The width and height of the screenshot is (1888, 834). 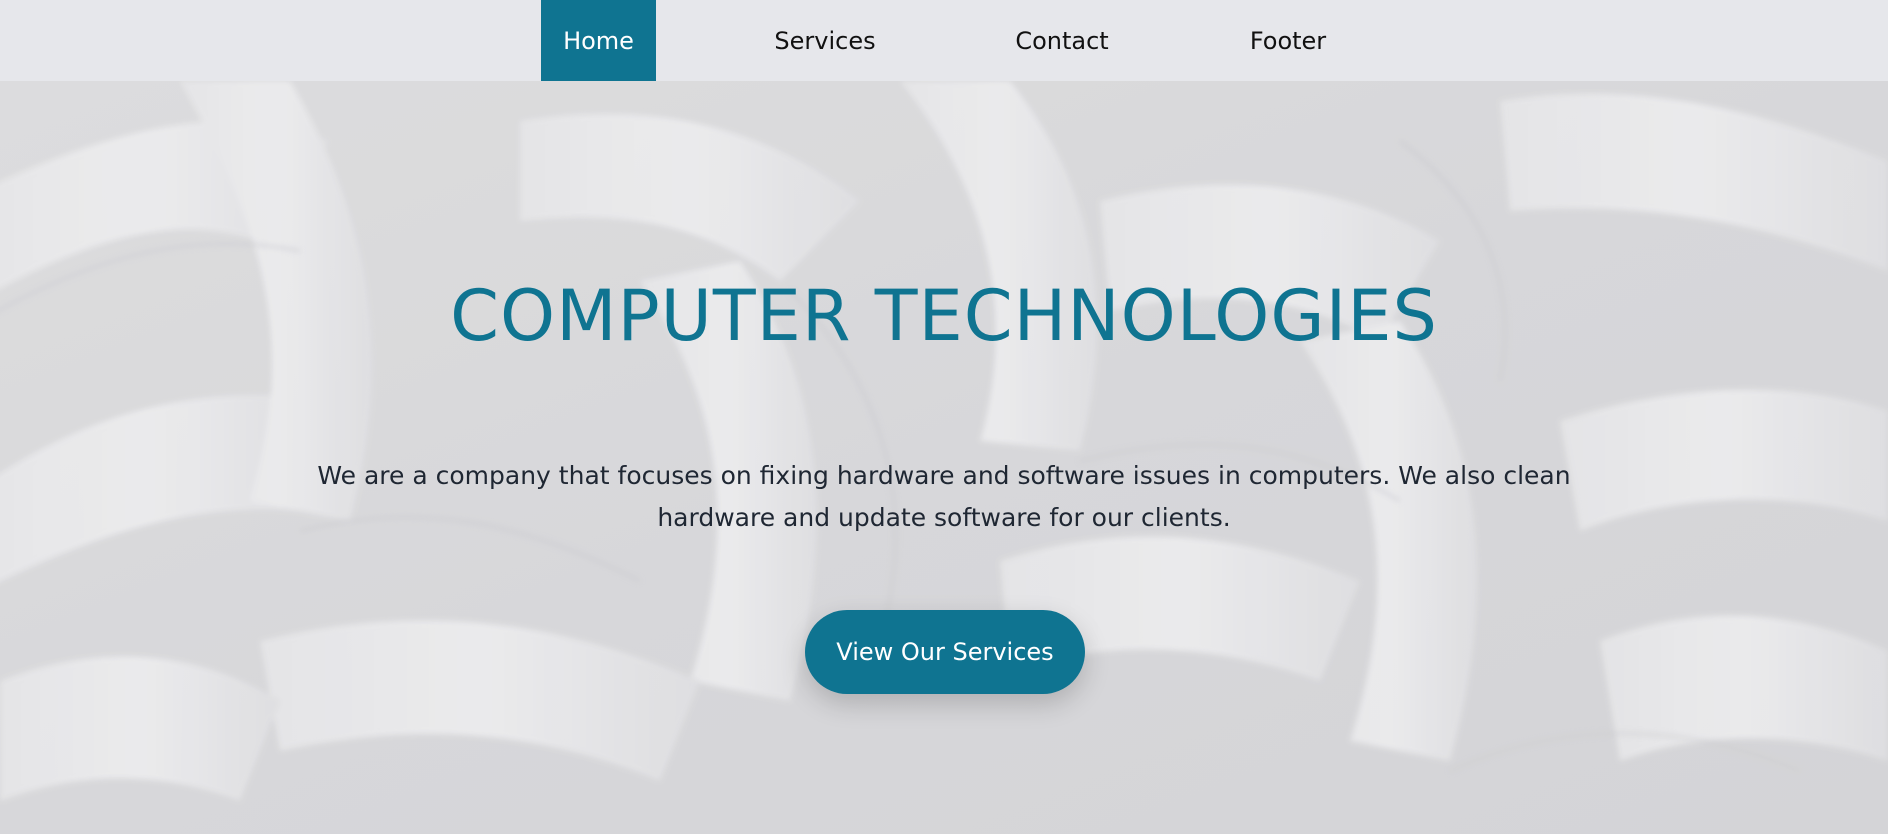 What do you see at coordinates (945, 652) in the screenshot?
I see `view-services-button: View Our Services` at bounding box center [945, 652].